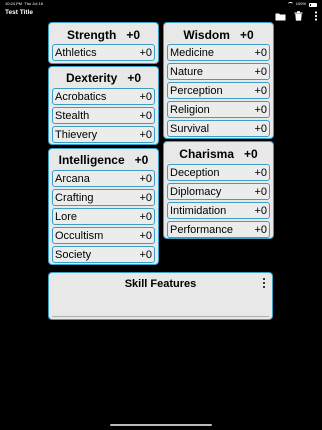  I want to click on wisdom-title: Wisdom, so click(206, 35).